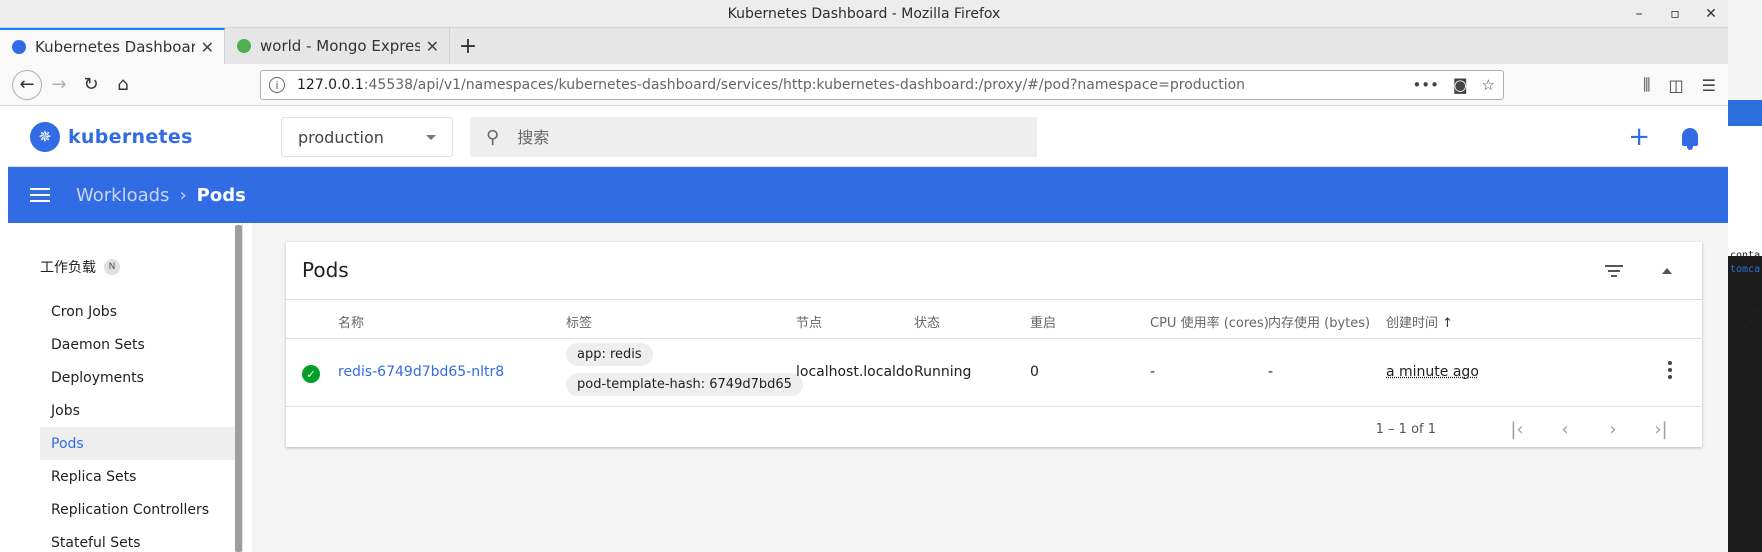  I want to click on sidebar-item-replica-sets: Replica Sets, so click(138, 476).